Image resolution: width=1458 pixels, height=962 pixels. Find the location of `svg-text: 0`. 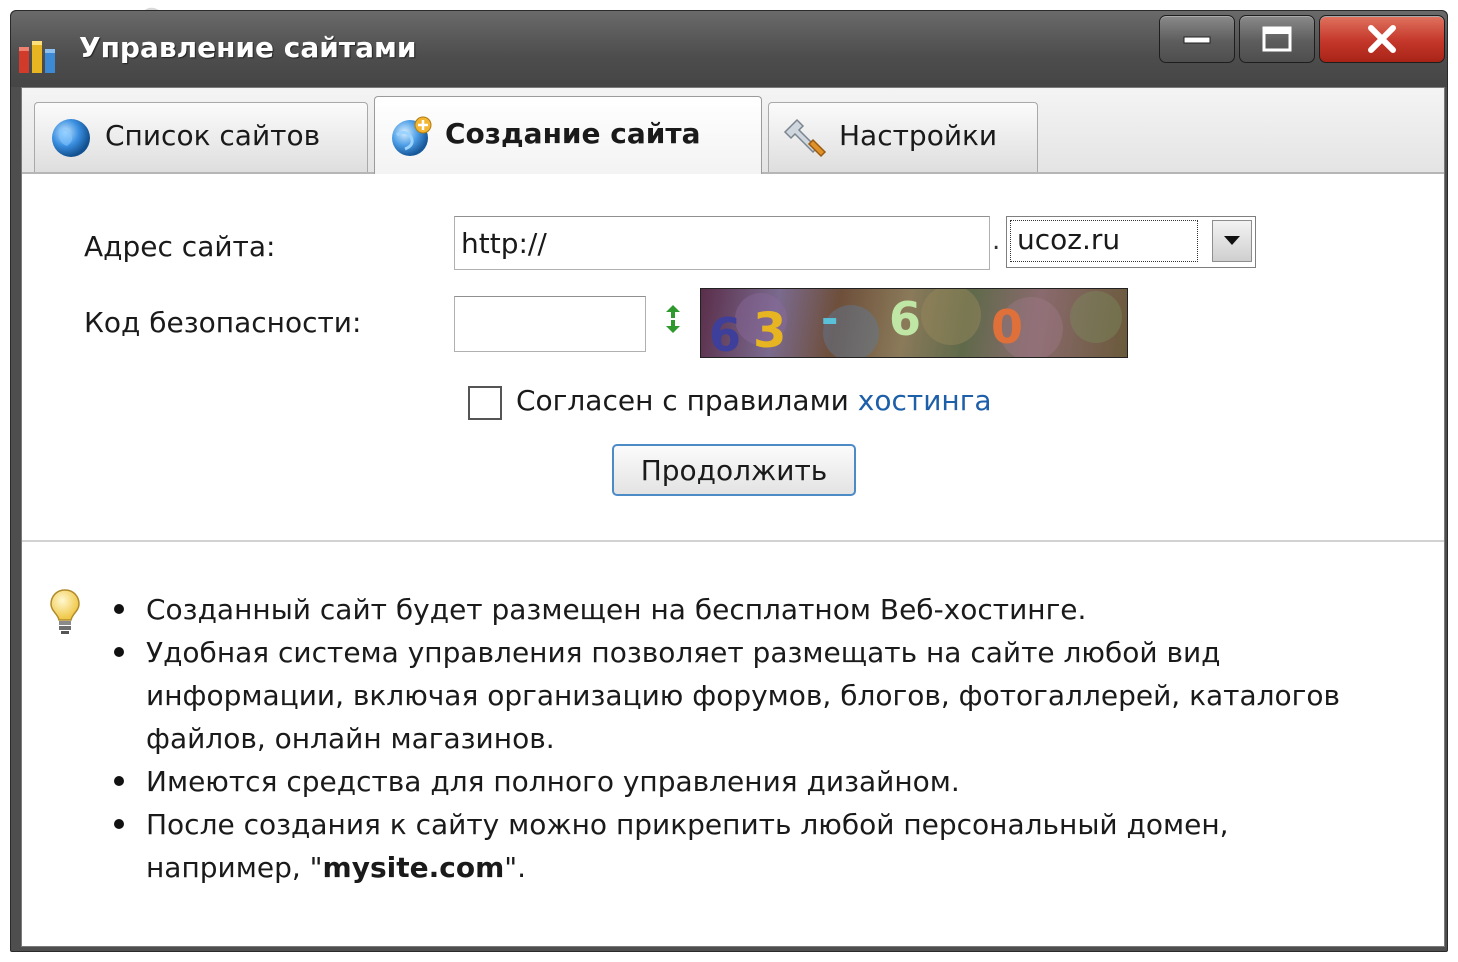

svg-text: 0 is located at coordinates (1007, 327).